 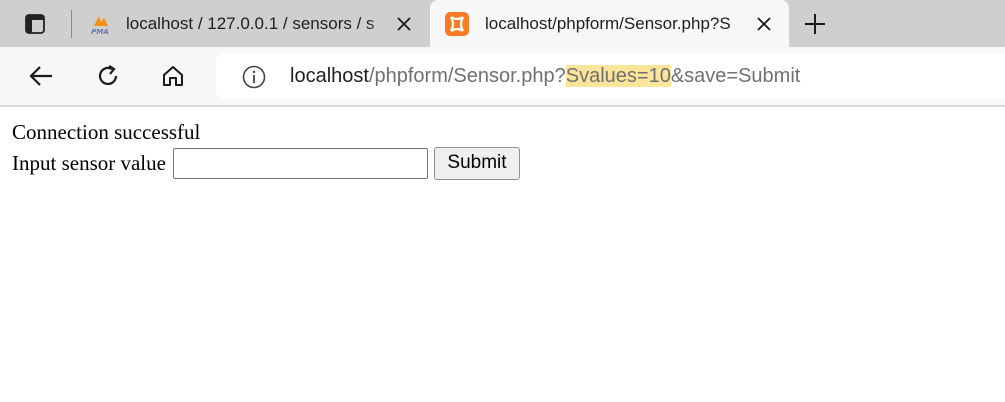 I want to click on tab-sensor-form: localhost/phpform/Sensor.php?S, so click(x=609, y=24).